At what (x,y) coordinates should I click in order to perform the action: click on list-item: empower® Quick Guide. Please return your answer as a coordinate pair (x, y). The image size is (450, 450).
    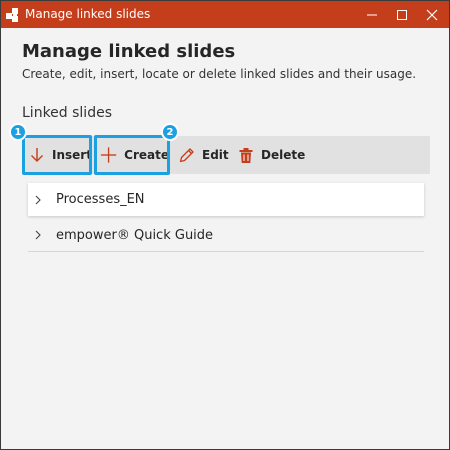
    Looking at the image, I should click on (226, 235).